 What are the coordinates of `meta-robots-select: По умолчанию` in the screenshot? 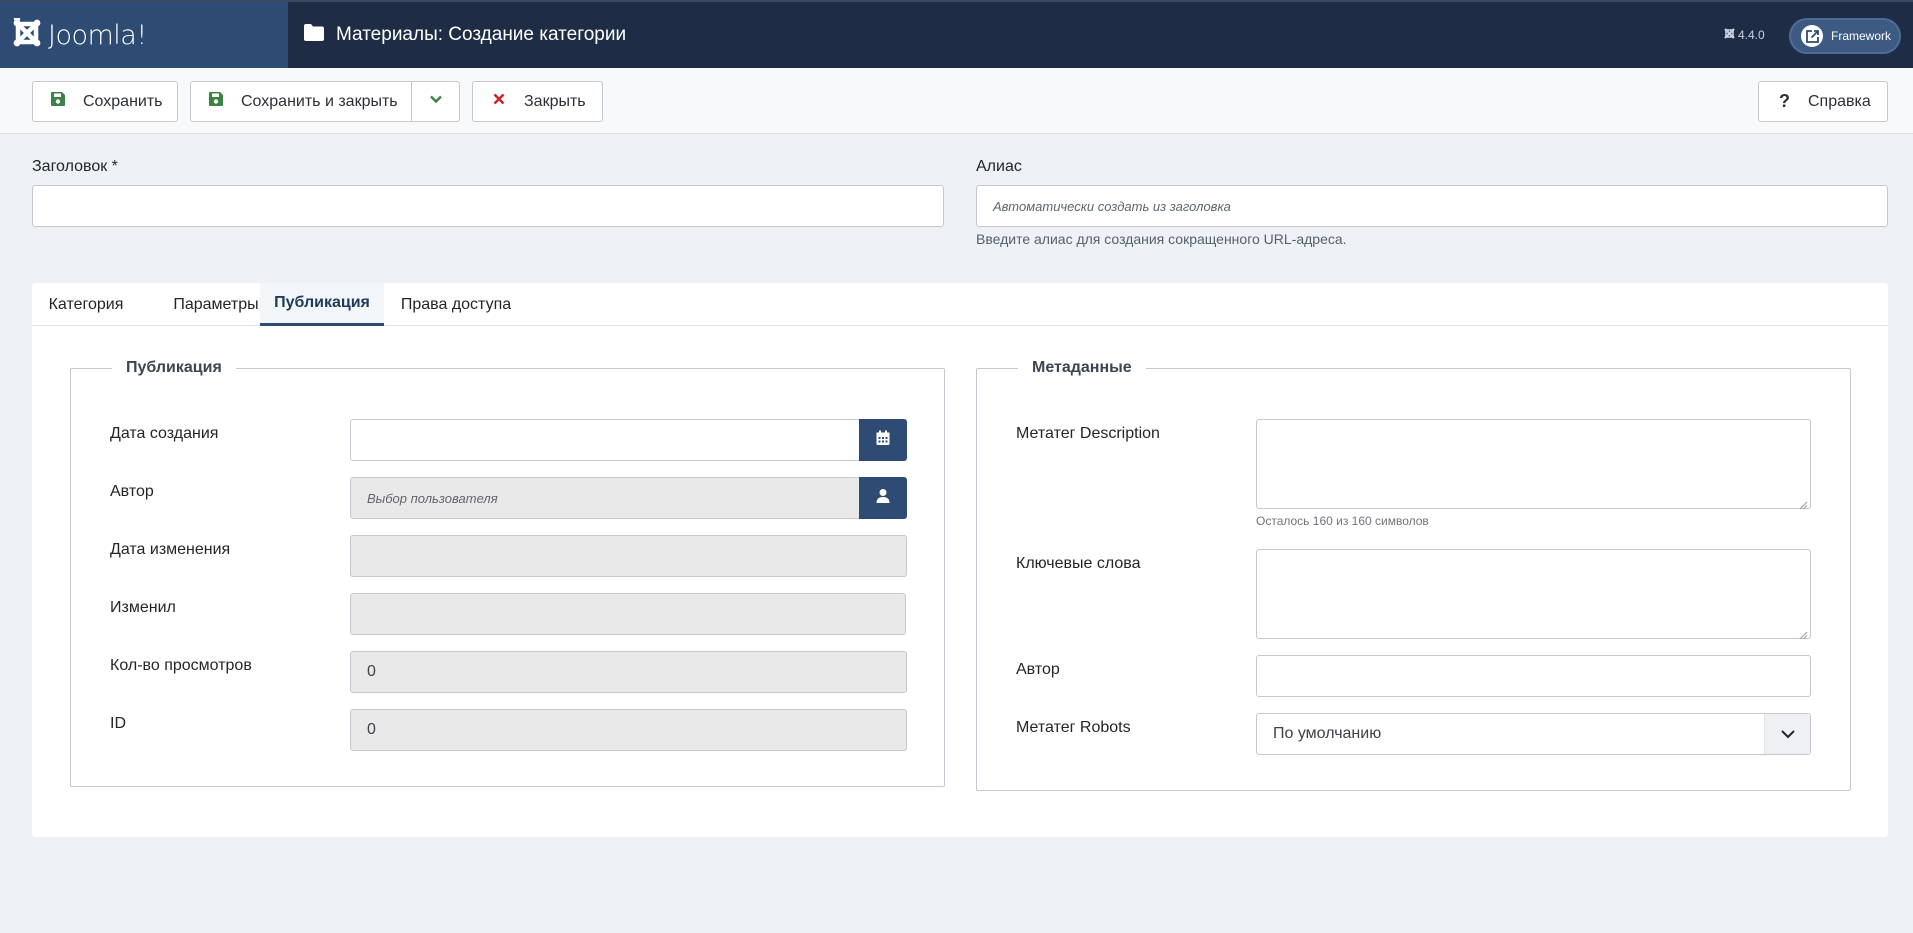 It's located at (1533, 734).